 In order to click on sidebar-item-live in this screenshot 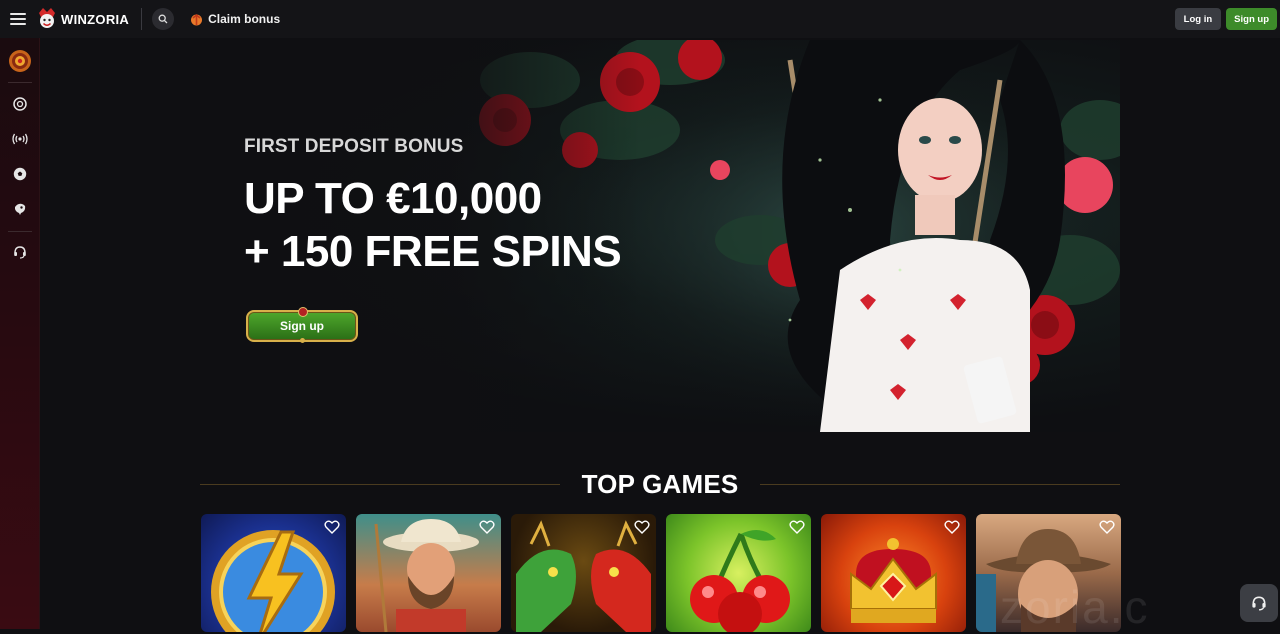, I will do `click(20, 139)`.